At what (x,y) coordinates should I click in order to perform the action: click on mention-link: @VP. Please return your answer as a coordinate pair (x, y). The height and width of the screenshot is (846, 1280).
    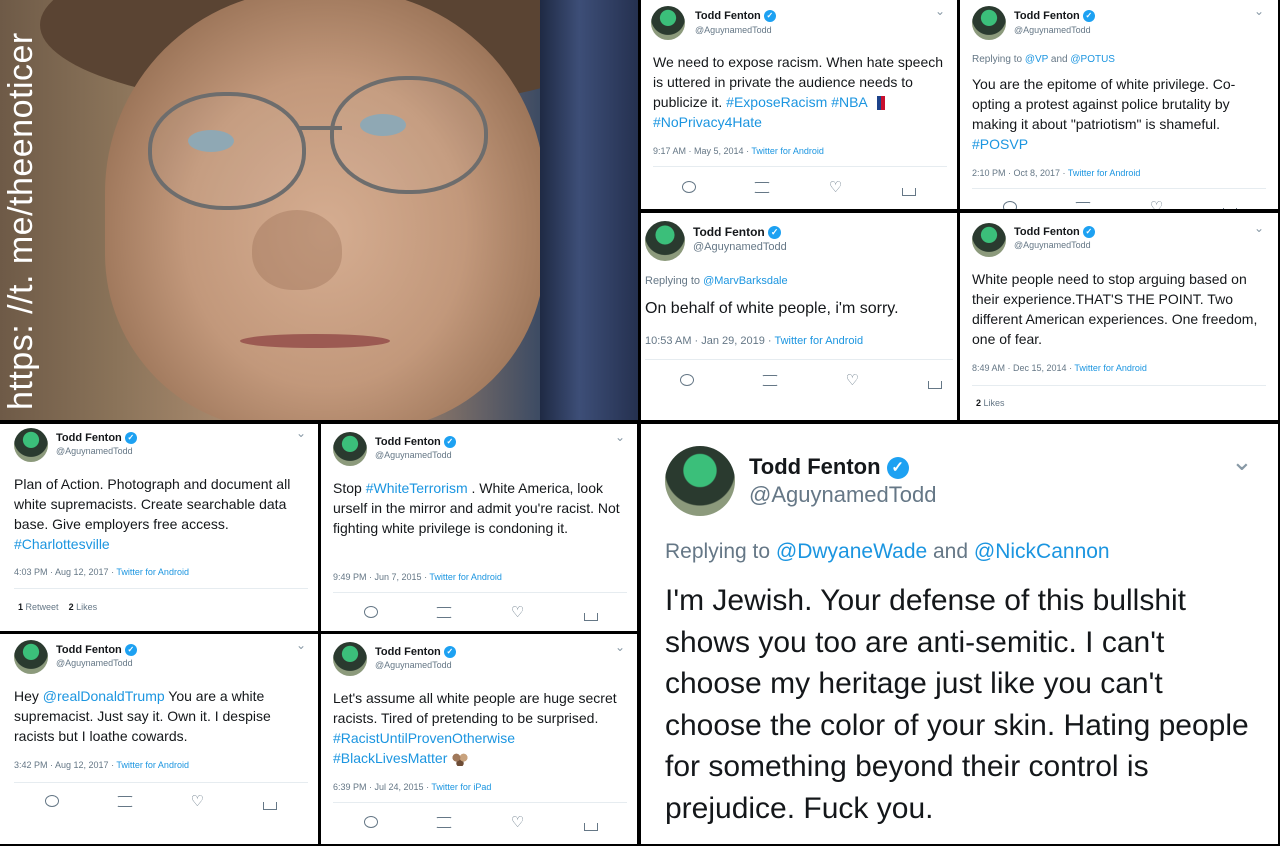
    Looking at the image, I should click on (1036, 59).